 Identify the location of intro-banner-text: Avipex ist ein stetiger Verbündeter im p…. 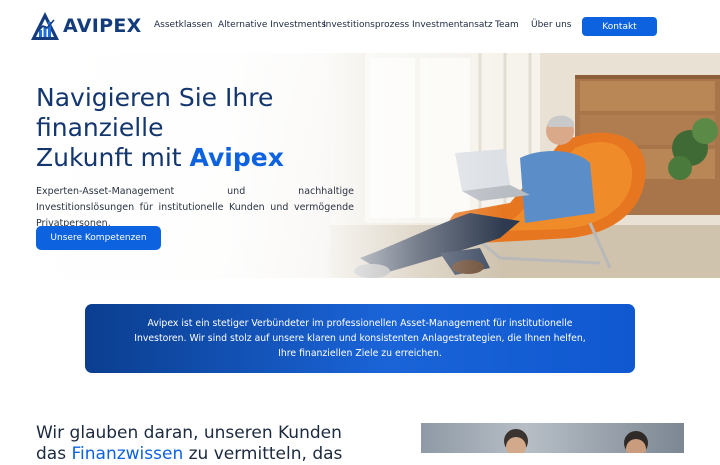
(360, 338).